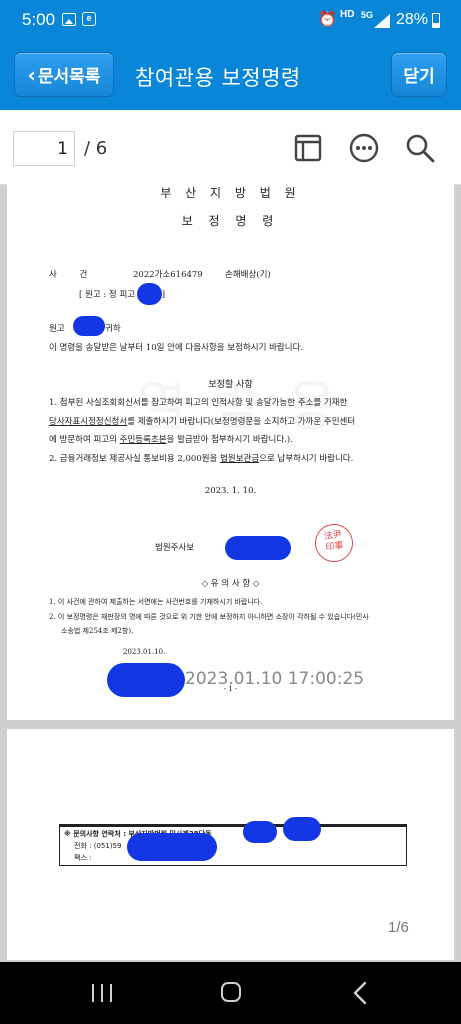  Describe the element at coordinates (176, 348) in the screenshot. I see `intro-text: 이 명령을 송달받은 날부터 10일 안에 다음사항을 보정하시기 바랍니다.` at that location.